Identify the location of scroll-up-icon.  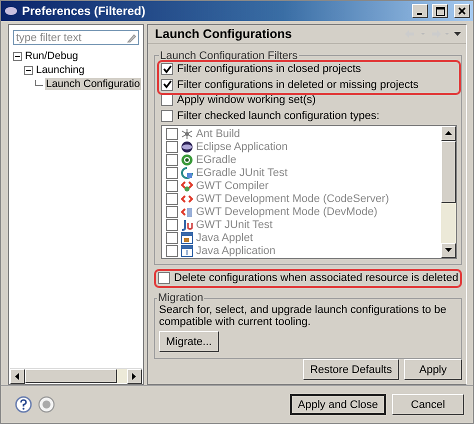
(448, 133).